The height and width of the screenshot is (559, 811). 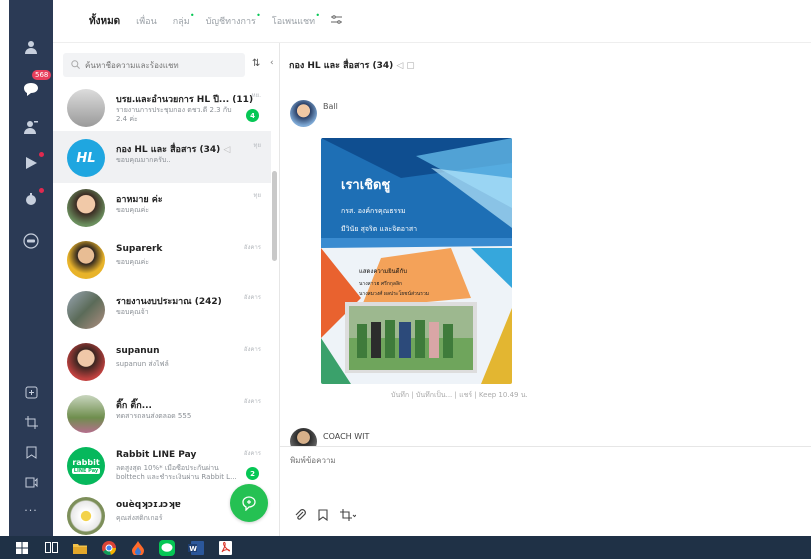 I want to click on sort-icon: ⇅, so click(x=256, y=63).